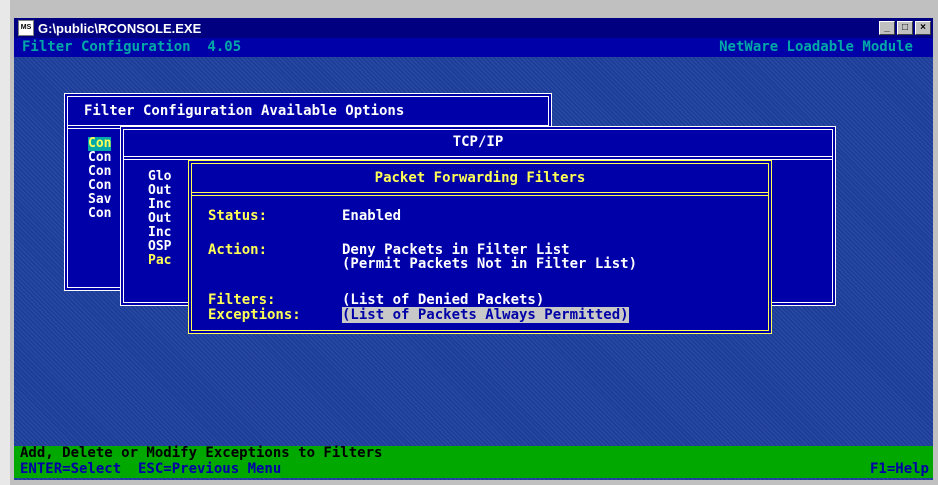 The image size is (938, 485). I want to click on tcpip-list: Glo Out Inc Out Inc OSP Pac, so click(159, 219).